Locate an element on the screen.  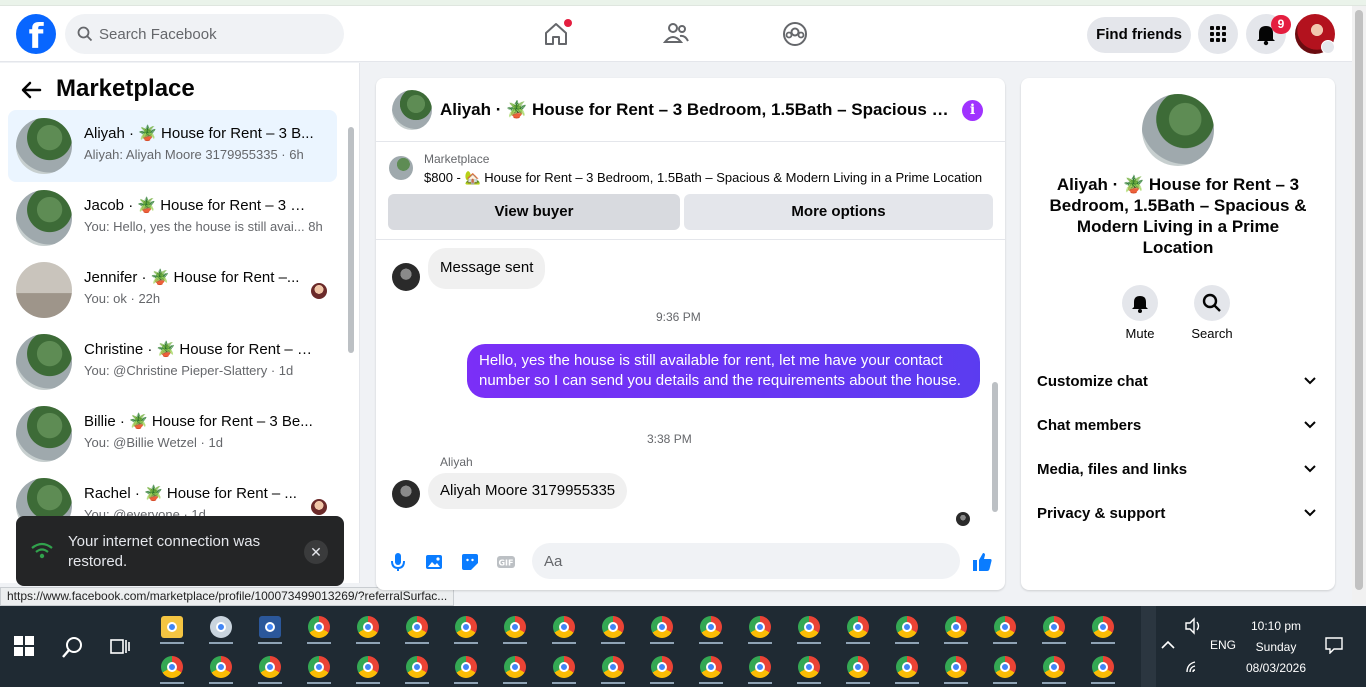
gif-icon: GIF is located at coordinates (506, 562).